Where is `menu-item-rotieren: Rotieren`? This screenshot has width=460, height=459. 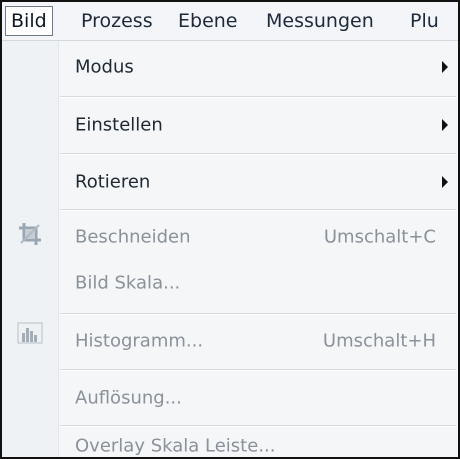 menu-item-rotieren: Rotieren is located at coordinates (258, 182).